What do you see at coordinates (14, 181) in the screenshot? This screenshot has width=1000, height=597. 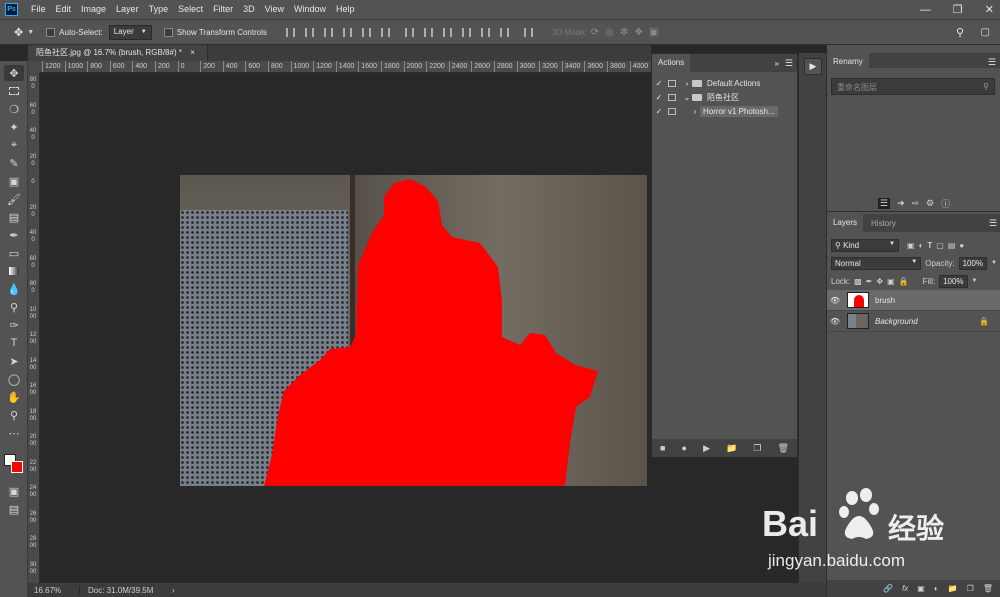 I see `frame-tool-icon: ▣` at bounding box center [14, 181].